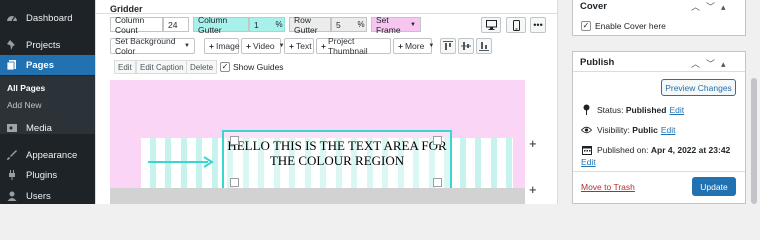 The height and width of the screenshot is (240, 760). What do you see at coordinates (39, 128) in the screenshot?
I see `sidebar-item-label: Media` at bounding box center [39, 128].